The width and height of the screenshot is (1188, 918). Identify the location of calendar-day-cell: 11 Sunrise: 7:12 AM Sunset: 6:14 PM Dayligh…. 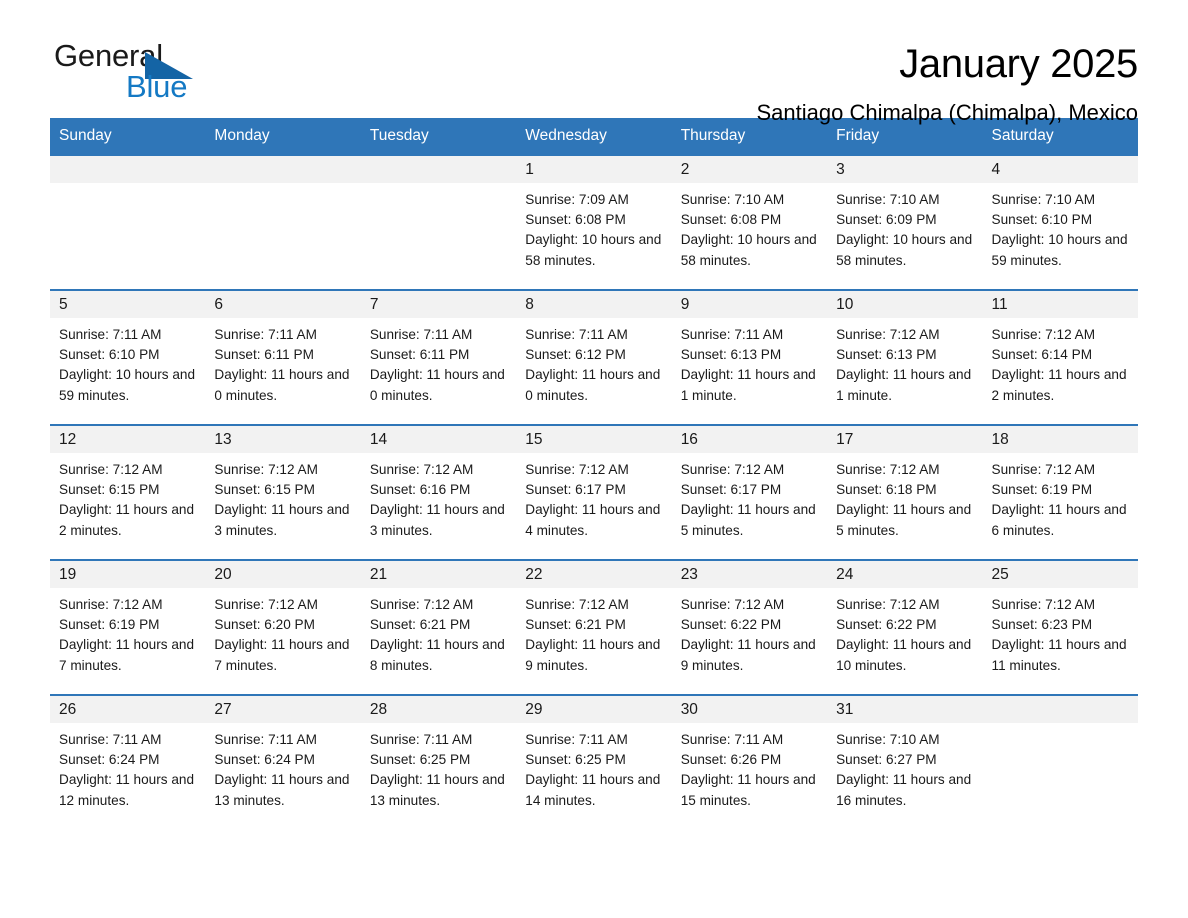
(1060, 357).